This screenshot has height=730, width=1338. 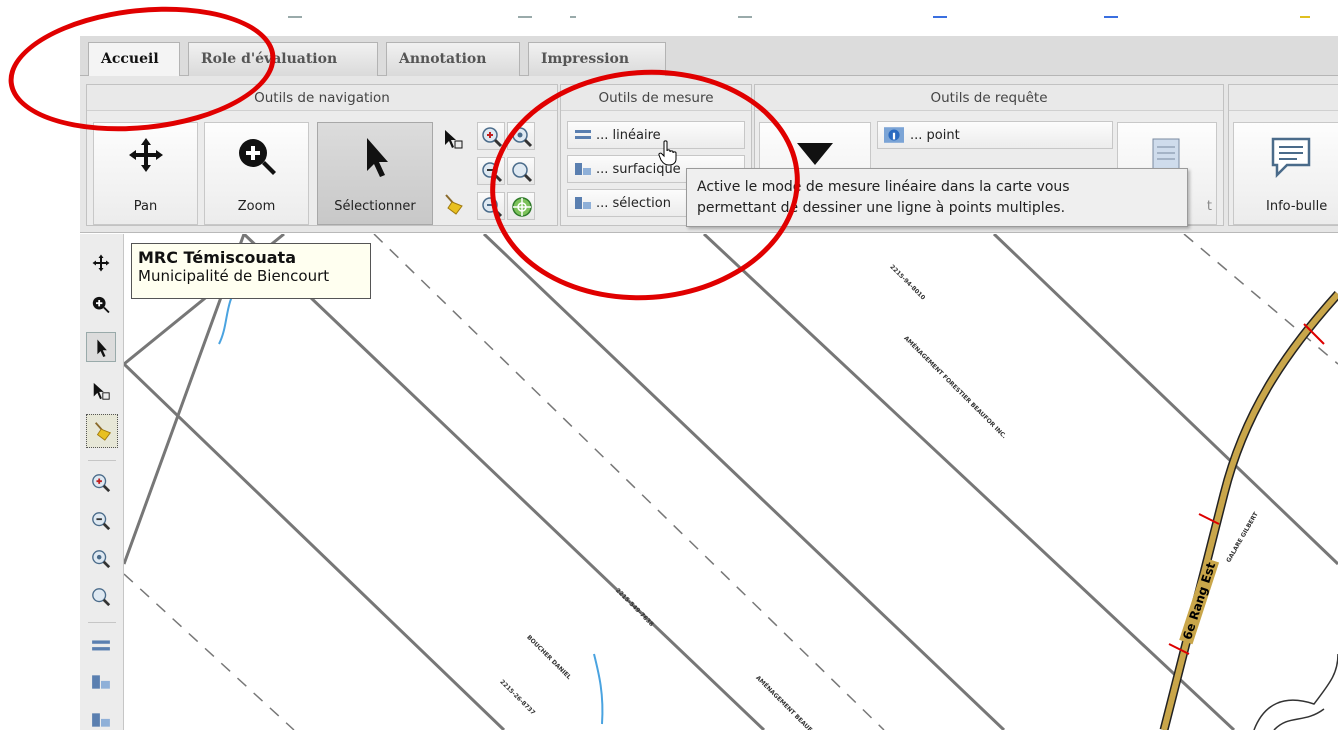 What do you see at coordinates (598, 689) in the screenshot?
I see `stream` at bounding box center [598, 689].